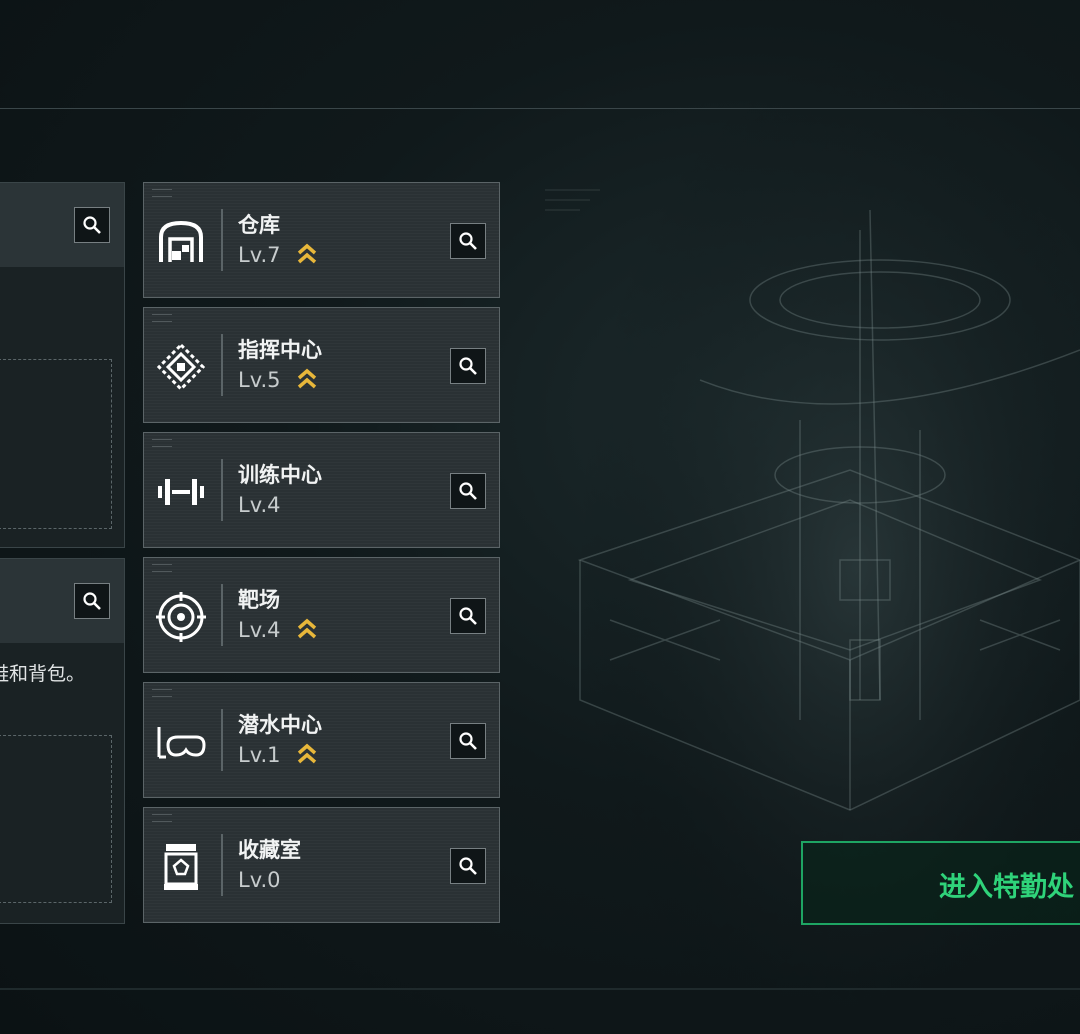 This screenshot has width=1080, height=1034. Describe the element at coordinates (62, 601) in the screenshot. I see `left-panel-lower-header` at that location.